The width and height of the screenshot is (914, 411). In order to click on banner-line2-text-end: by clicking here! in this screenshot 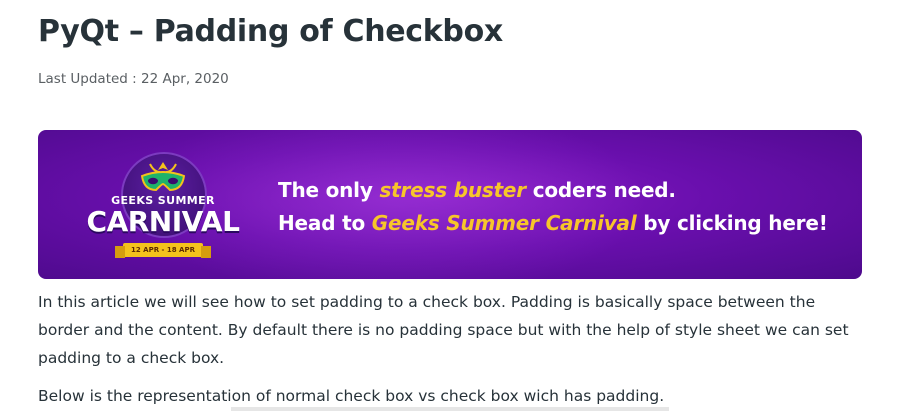, I will do `click(732, 223)`.